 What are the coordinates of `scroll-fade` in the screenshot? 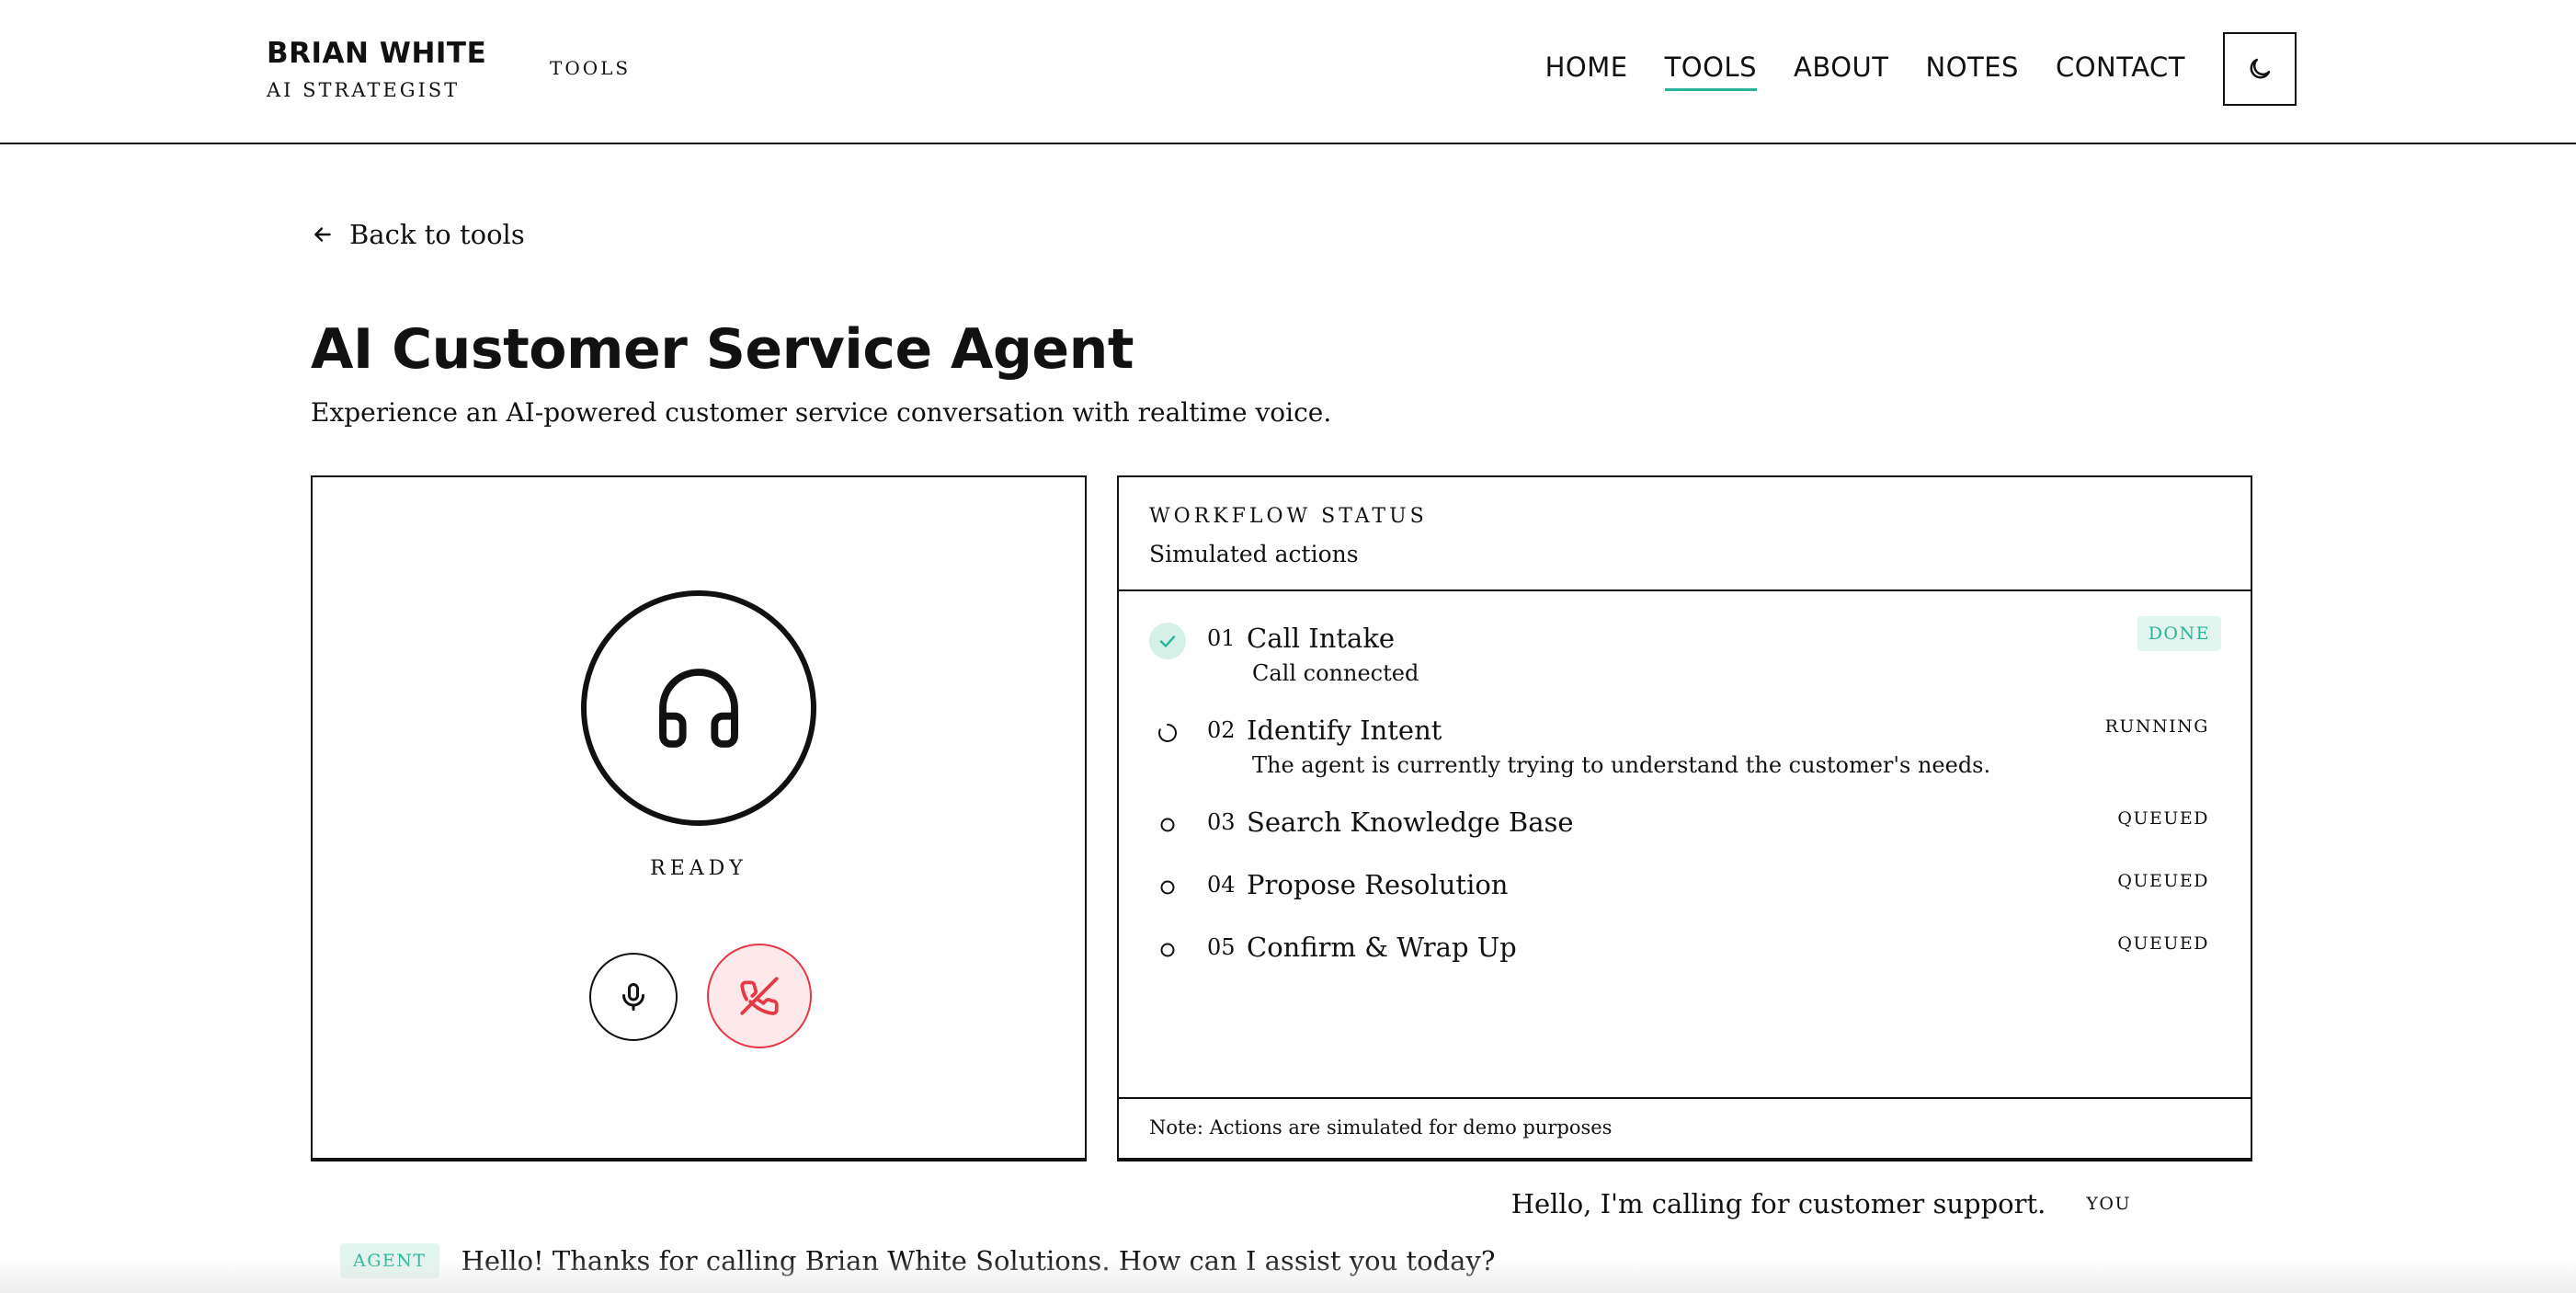 It's located at (1288, 1274).